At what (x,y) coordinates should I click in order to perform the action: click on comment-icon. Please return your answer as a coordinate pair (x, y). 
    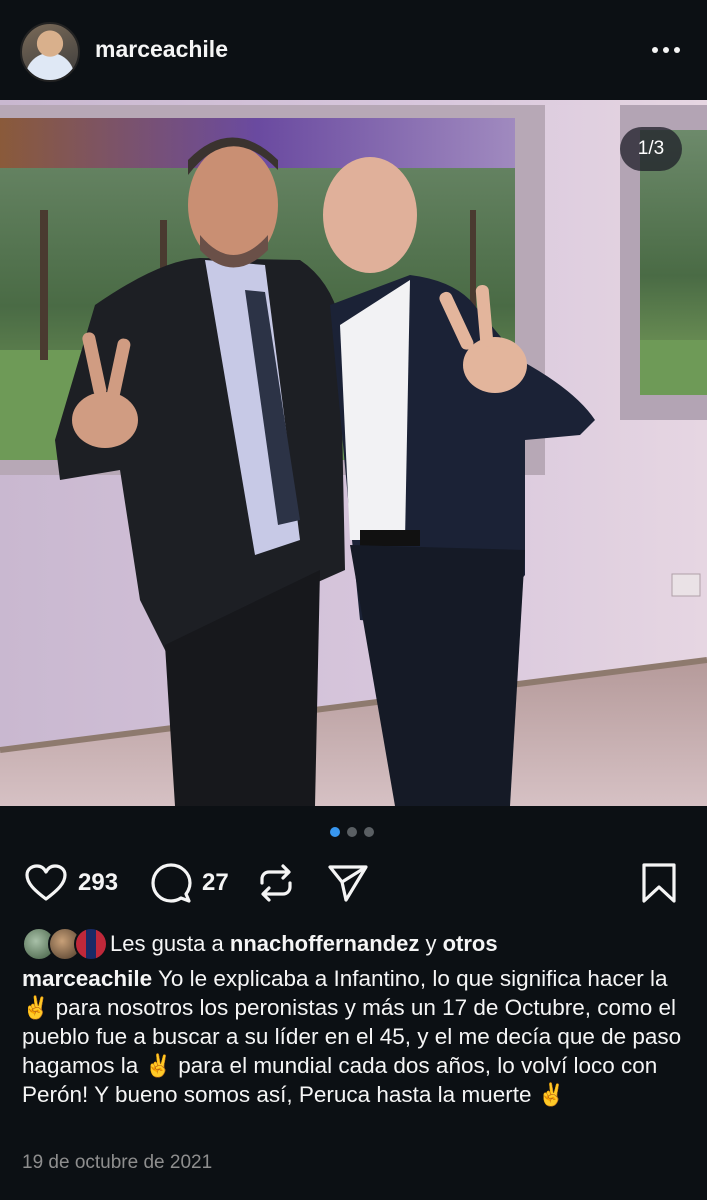
    Looking at the image, I should click on (171, 883).